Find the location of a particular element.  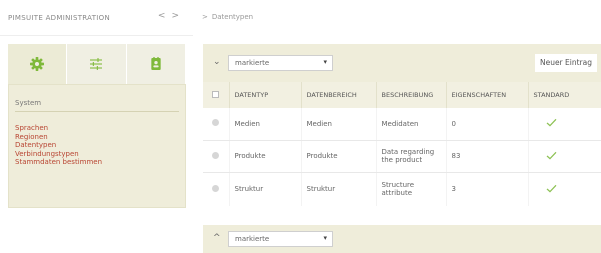

sidebar-header: PIMSUITE ADMINISTRATION <> is located at coordinates (96, 18).